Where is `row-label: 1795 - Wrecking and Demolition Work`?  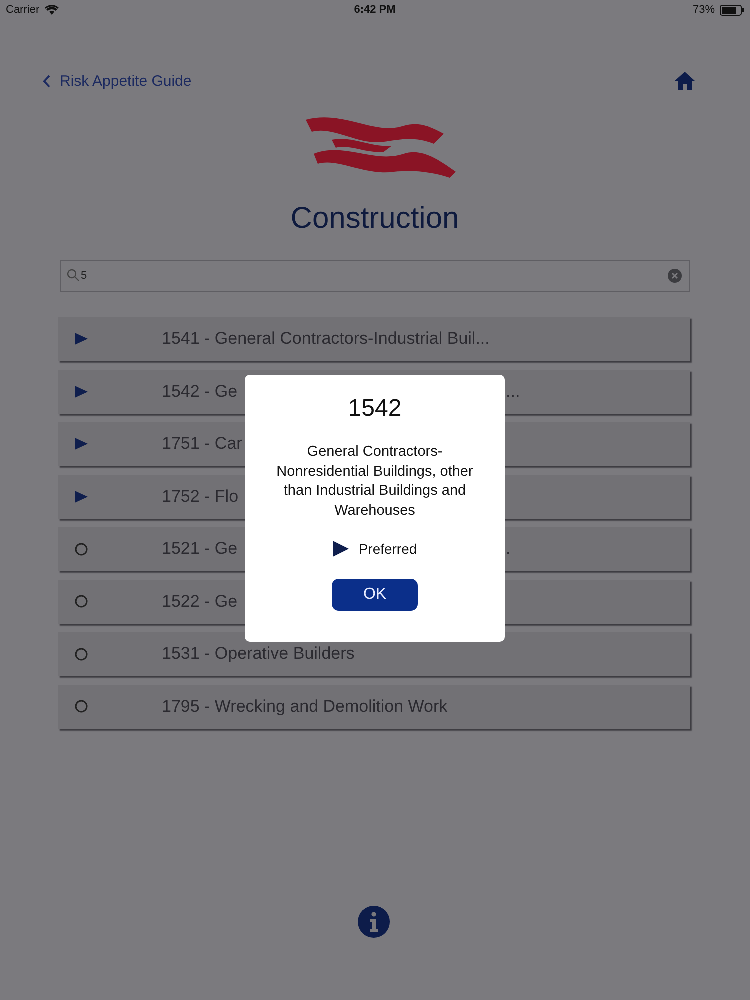 row-label: 1795 - Wrecking and Demolition Work is located at coordinates (305, 706).